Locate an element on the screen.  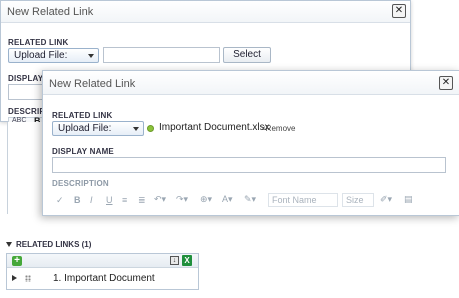
front-display-name-input is located at coordinates (249, 165).